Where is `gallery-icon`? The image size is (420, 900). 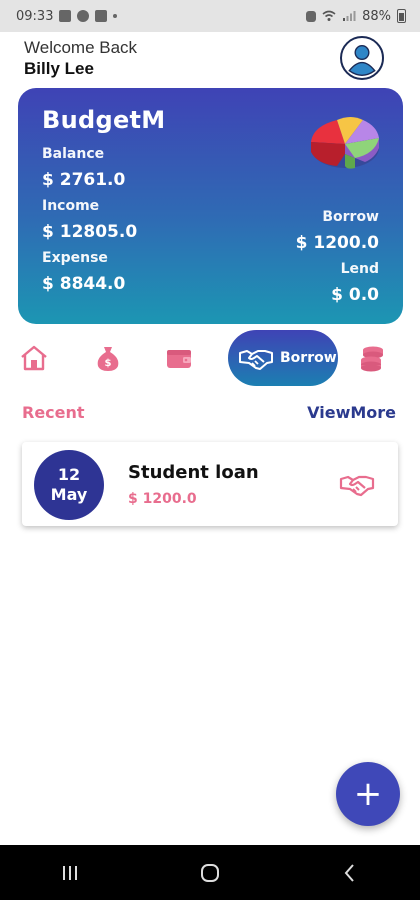 gallery-icon is located at coordinates (65, 16).